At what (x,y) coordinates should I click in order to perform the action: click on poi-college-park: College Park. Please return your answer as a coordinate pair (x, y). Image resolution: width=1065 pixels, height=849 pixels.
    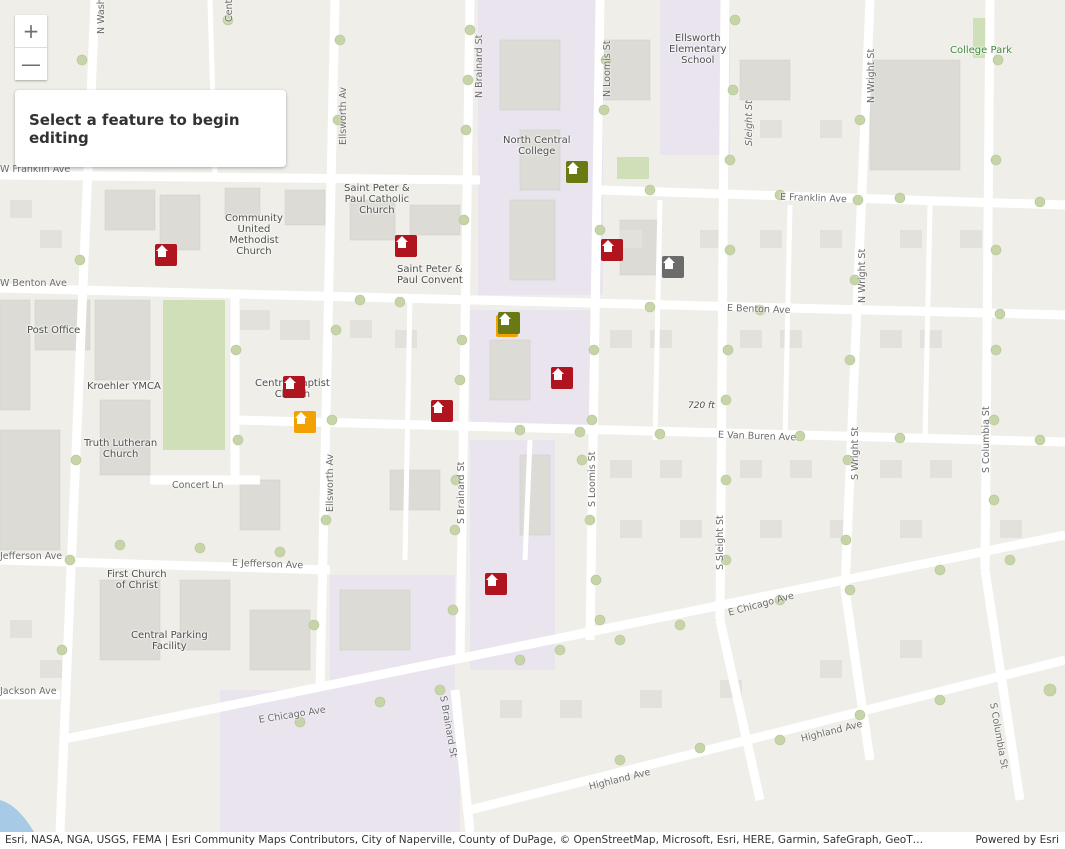
    Looking at the image, I should click on (981, 50).